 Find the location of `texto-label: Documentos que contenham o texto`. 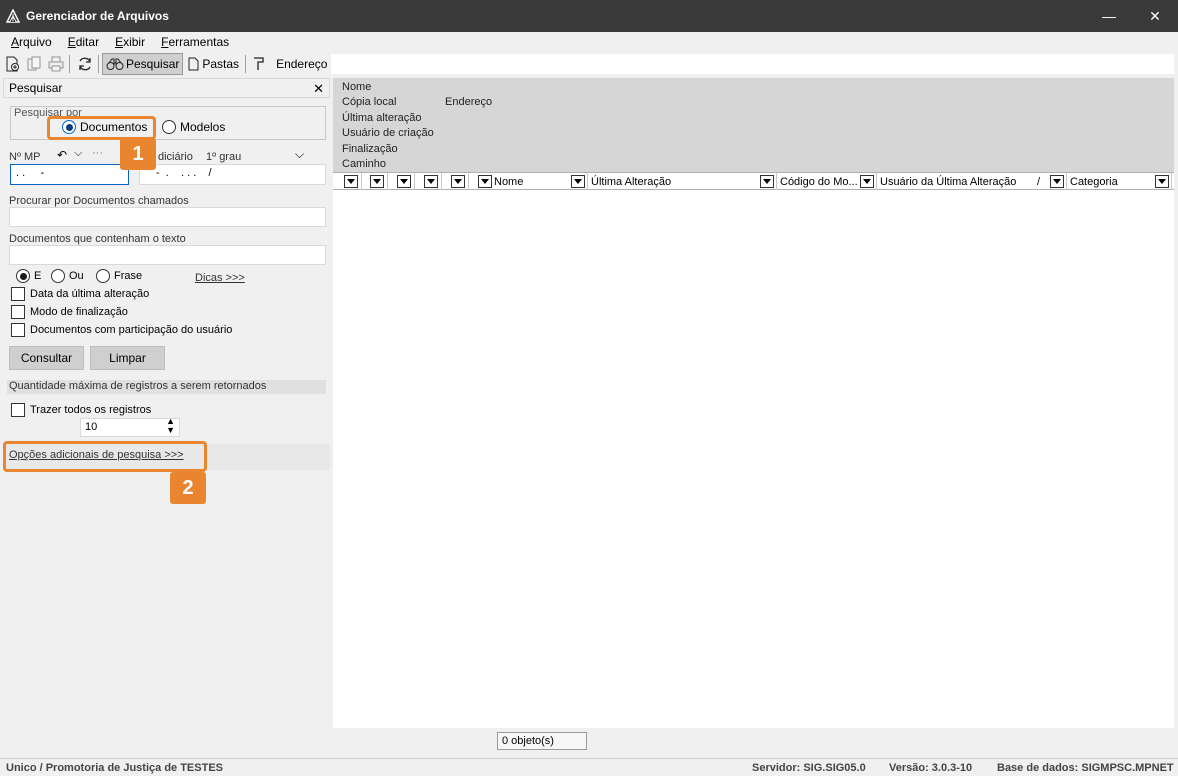

texto-label: Documentos que contenham o texto is located at coordinates (97, 239).